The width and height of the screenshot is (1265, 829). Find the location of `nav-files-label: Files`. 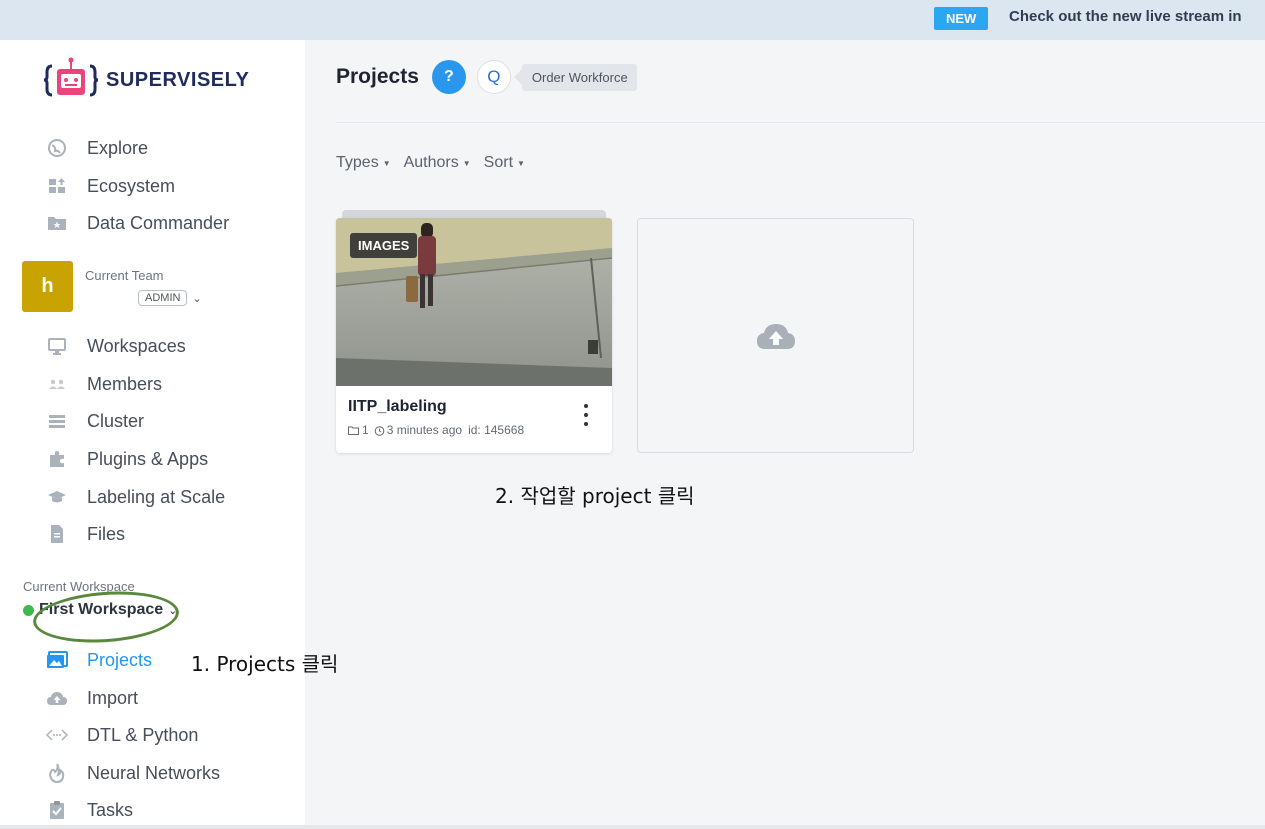

nav-files-label: Files is located at coordinates (106, 533).